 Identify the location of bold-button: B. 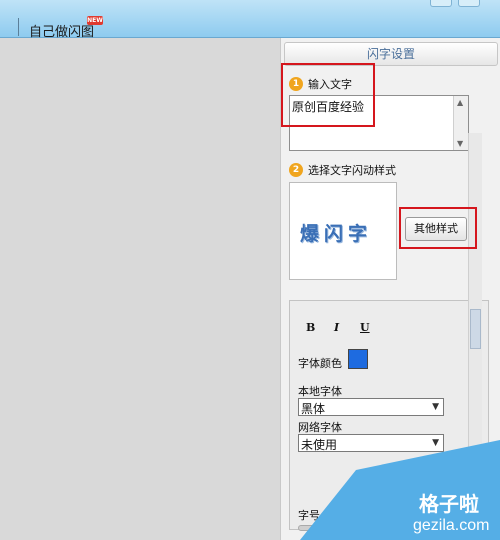
(310, 327).